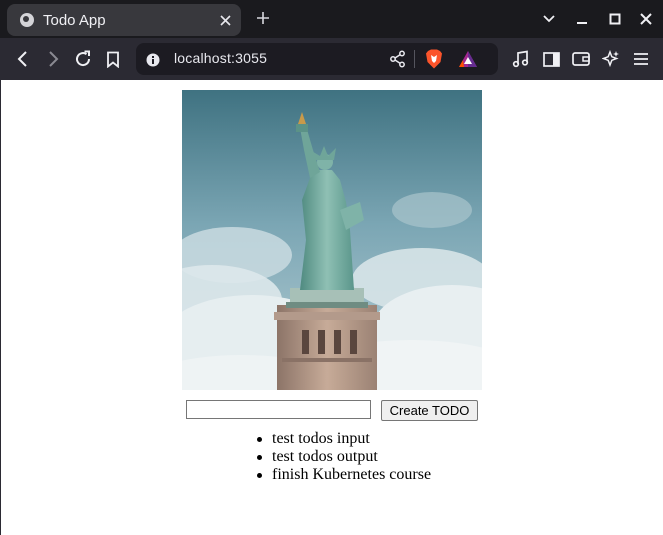  What do you see at coordinates (83, 59) in the screenshot?
I see `reload-icon` at bounding box center [83, 59].